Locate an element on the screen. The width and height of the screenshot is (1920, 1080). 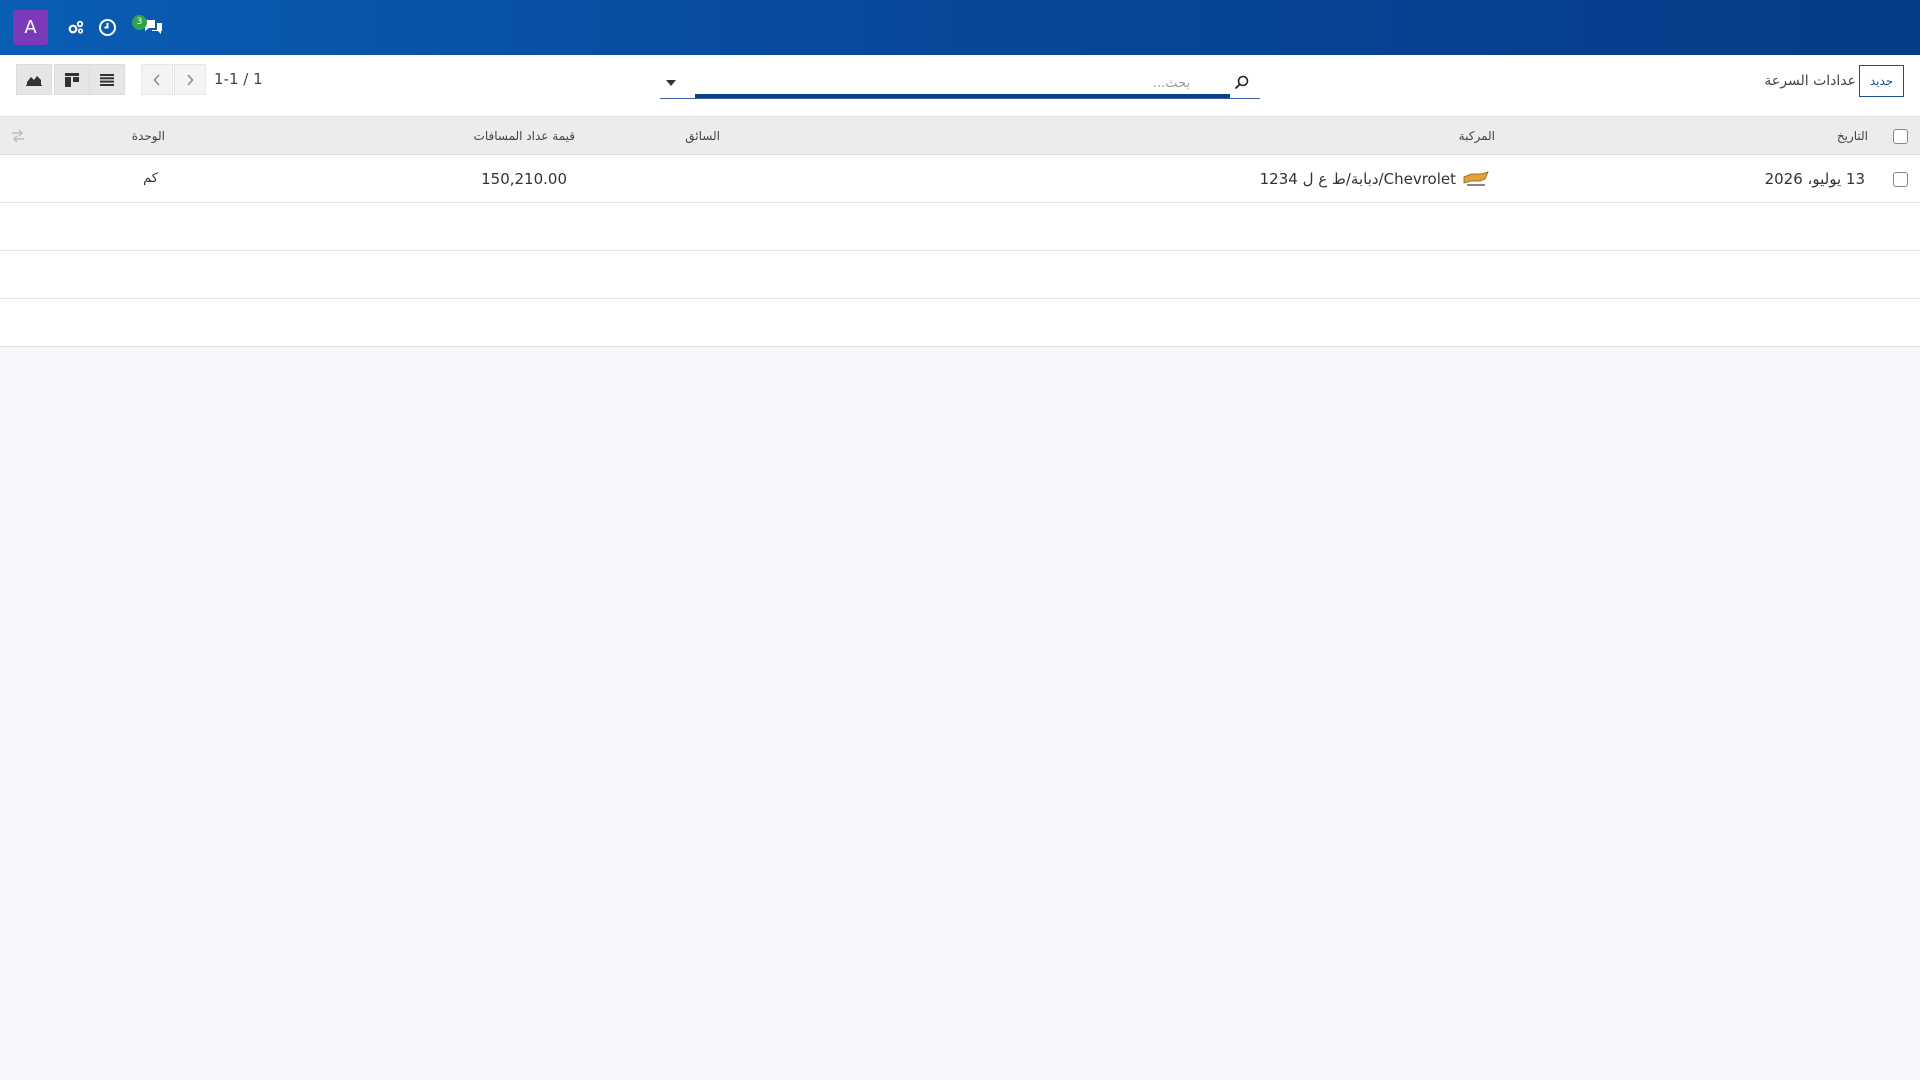
kanban-view-button is located at coordinates (72, 79).